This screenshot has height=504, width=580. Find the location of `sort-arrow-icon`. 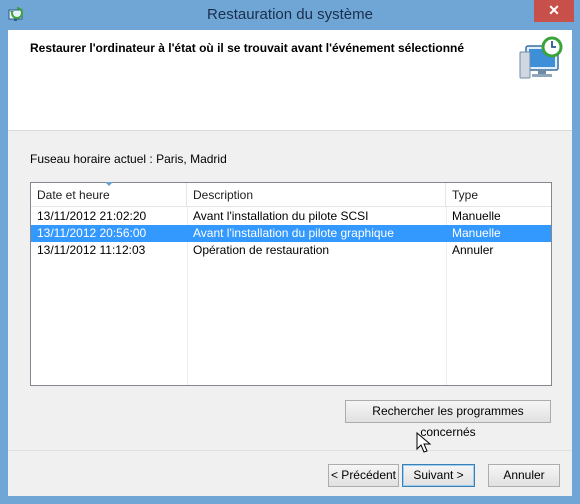

sort-arrow-icon is located at coordinates (109, 184).